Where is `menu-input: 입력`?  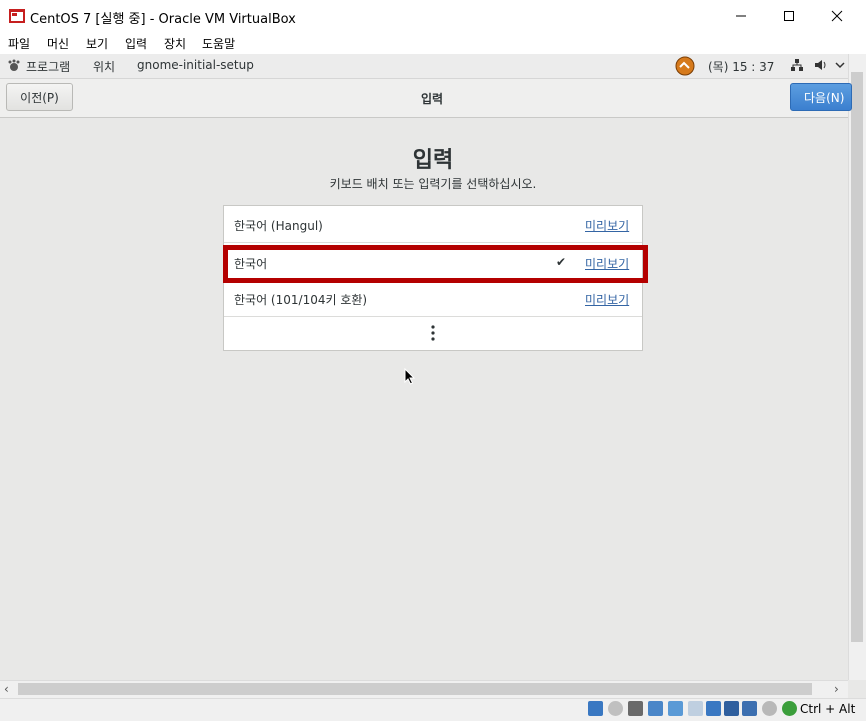 menu-input: 입력 is located at coordinates (136, 43).